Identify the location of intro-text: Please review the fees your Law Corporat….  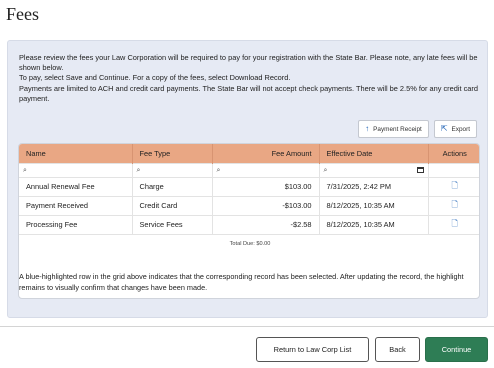
(250, 78).